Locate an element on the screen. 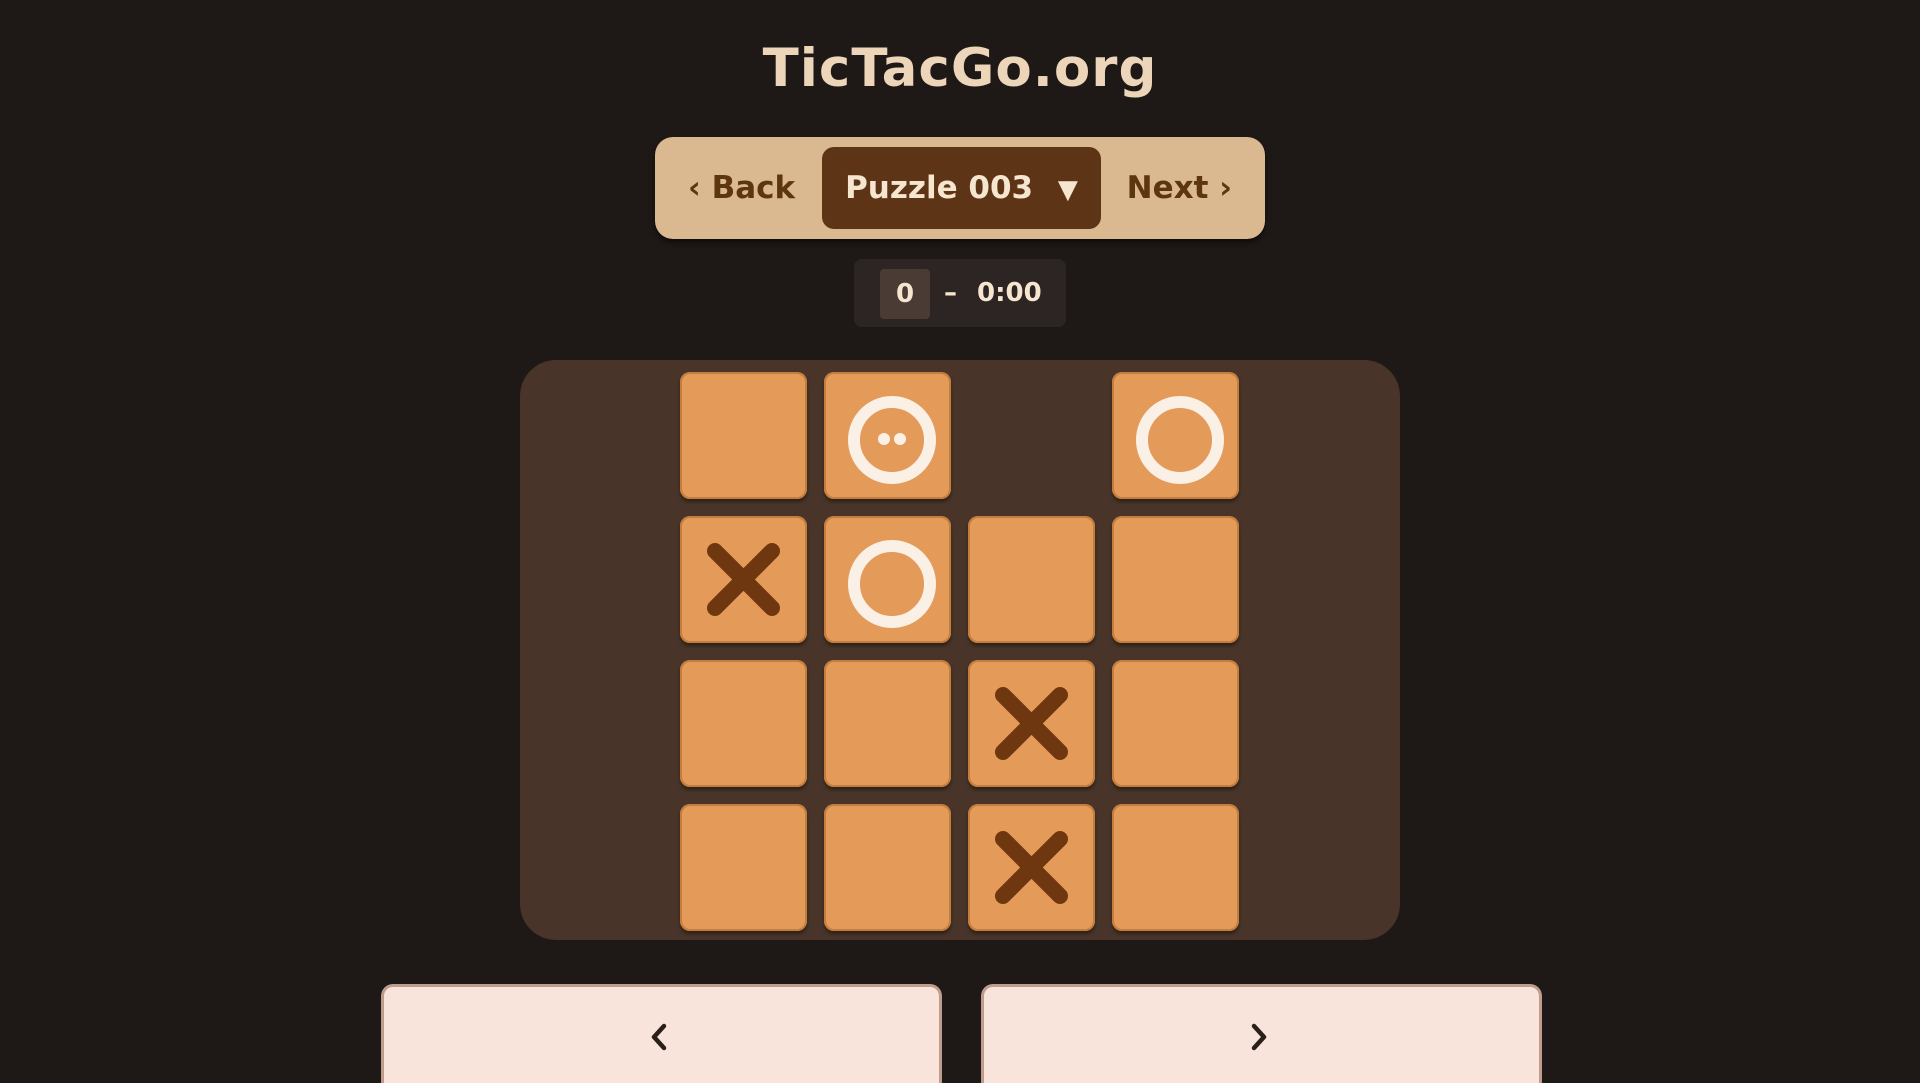 This screenshot has height=1083, width=1920. puzzle-select-label: Puzzle 003 is located at coordinates (939, 188).